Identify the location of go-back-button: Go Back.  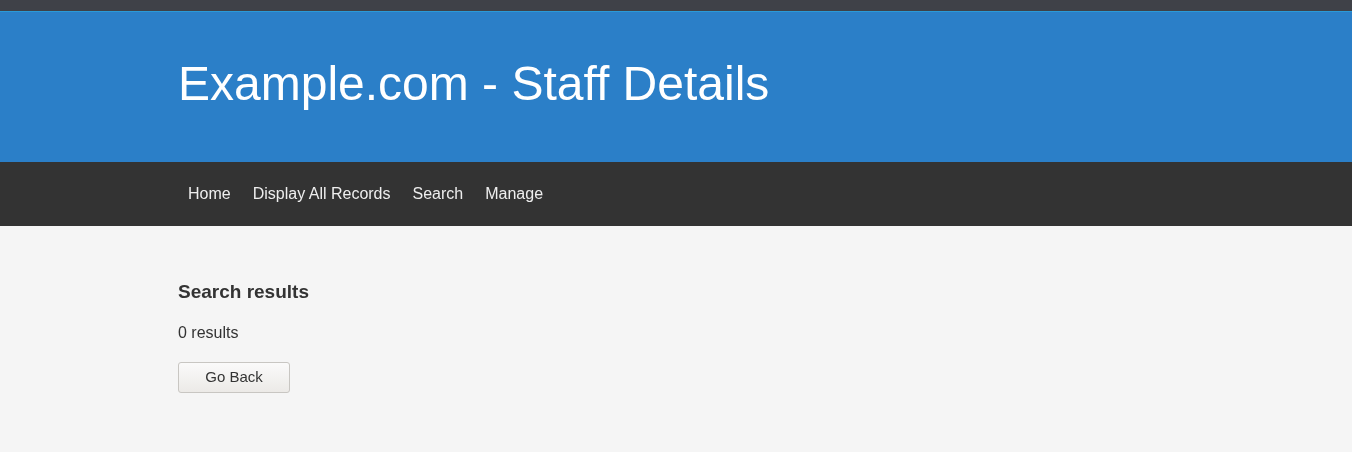
(234, 377).